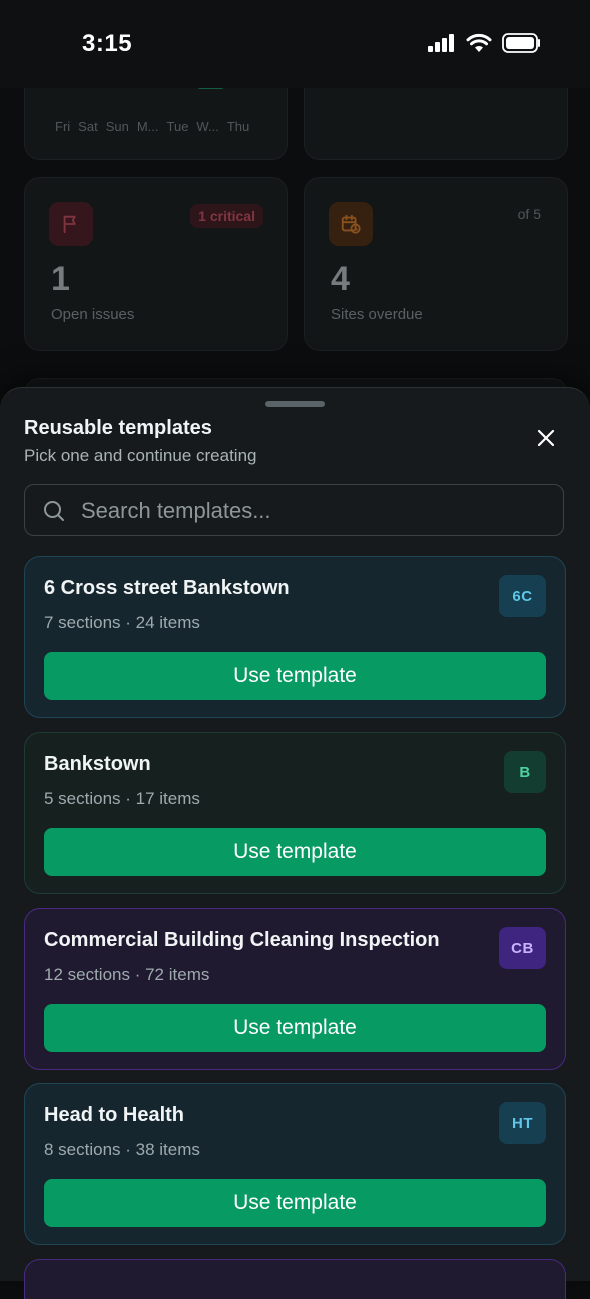 The image size is (590, 1299). I want to click on template-meta: 12 sections · 72 items, so click(127, 974).